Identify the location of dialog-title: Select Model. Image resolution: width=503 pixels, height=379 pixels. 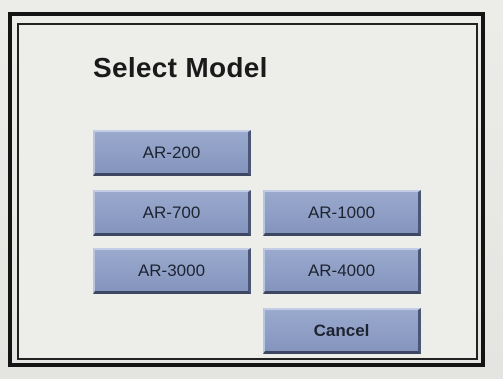
(180, 67).